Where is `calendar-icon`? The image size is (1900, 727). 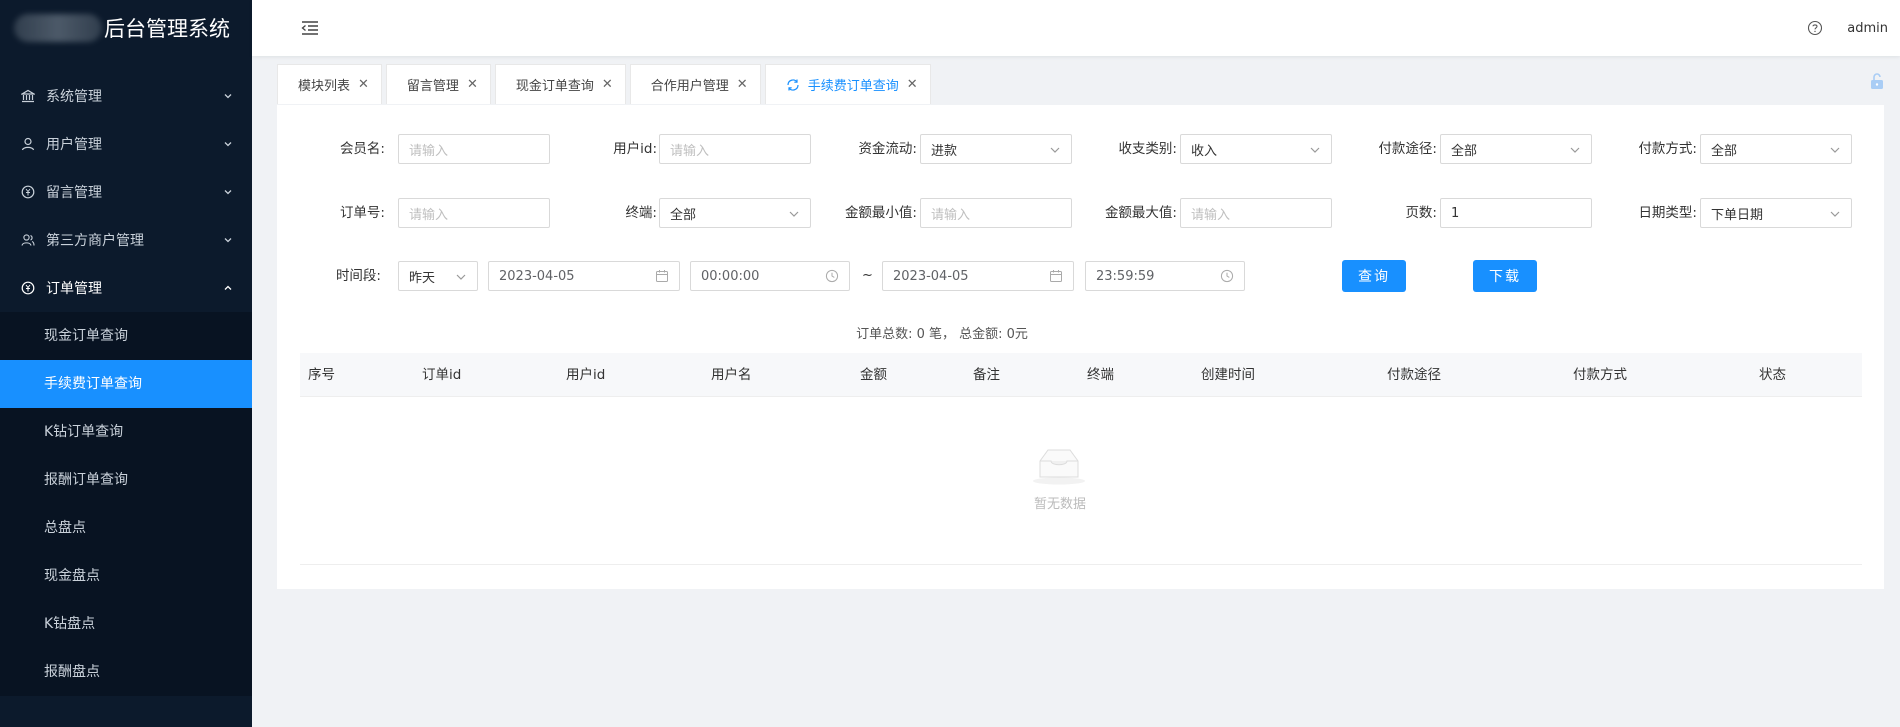 calendar-icon is located at coordinates (1056, 276).